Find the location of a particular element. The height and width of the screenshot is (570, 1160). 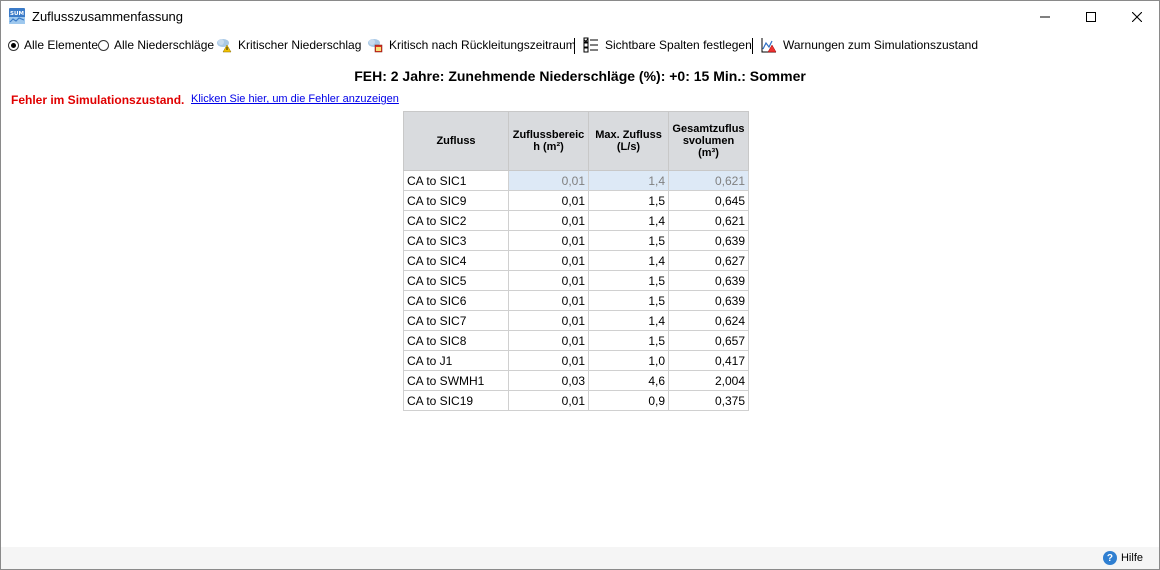

table-row: CA to SIC6 0,01 1,5 0,639 is located at coordinates (576, 300).